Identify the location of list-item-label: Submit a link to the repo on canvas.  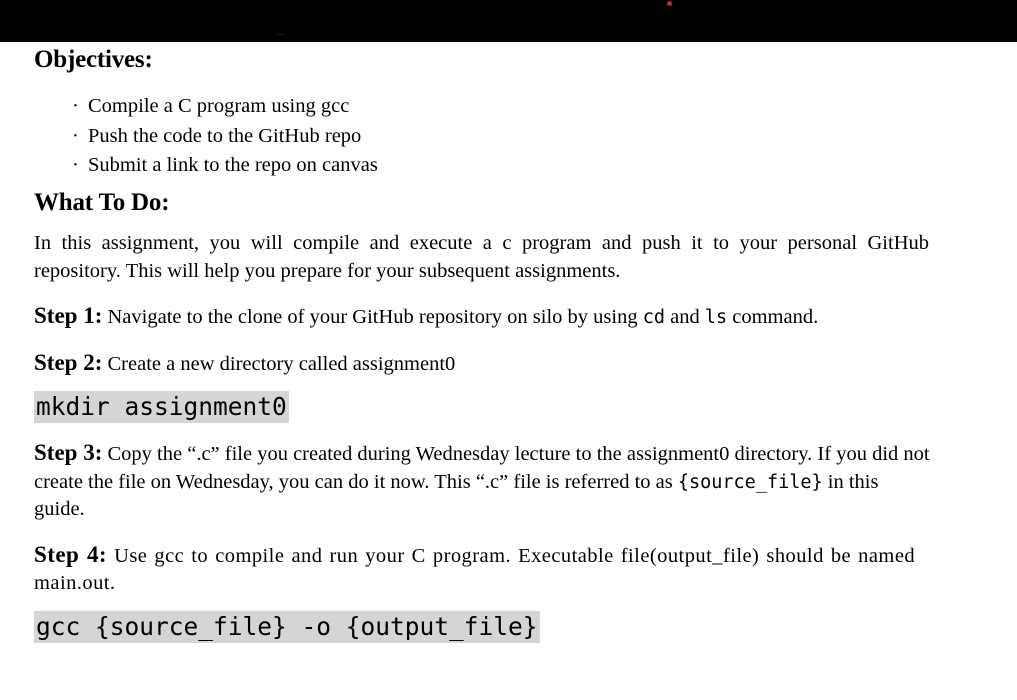
(233, 165).